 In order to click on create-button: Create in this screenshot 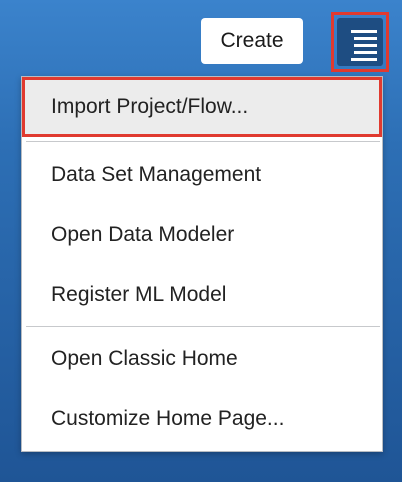, I will do `click(252, 41)`.